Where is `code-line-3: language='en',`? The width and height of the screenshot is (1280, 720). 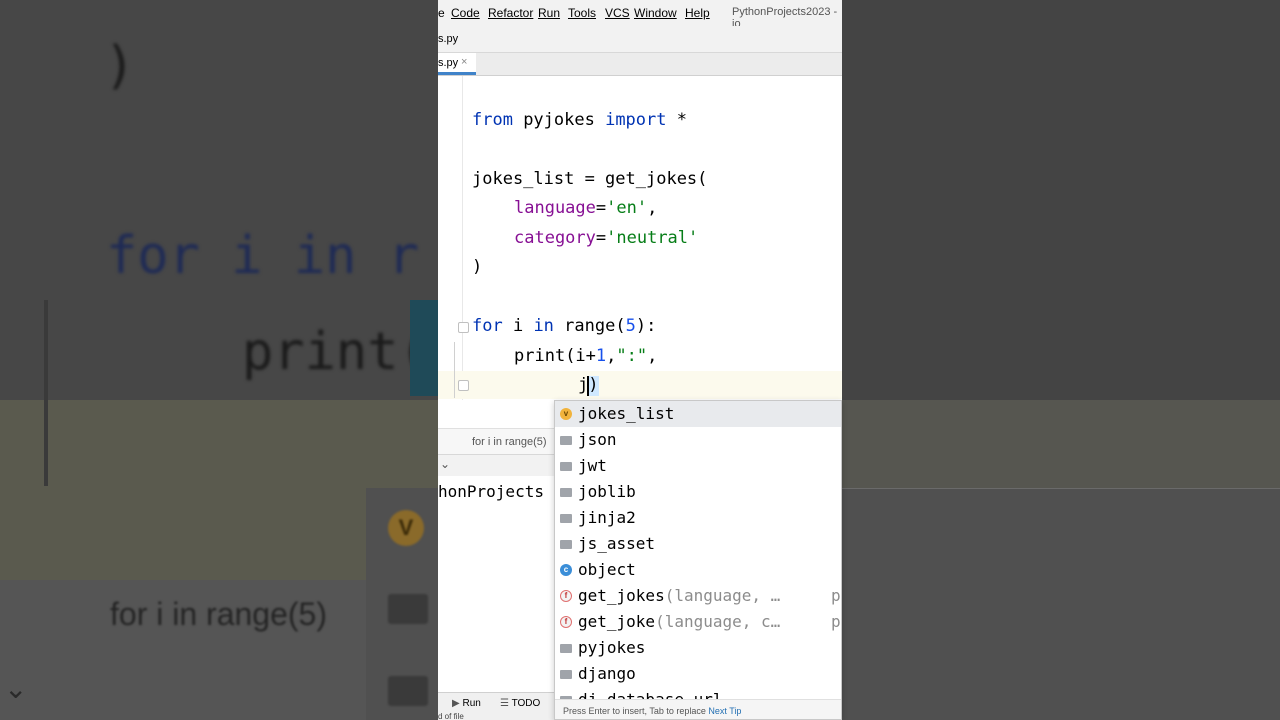
code-line-3: language='en', is located at coordinates (586, 208).